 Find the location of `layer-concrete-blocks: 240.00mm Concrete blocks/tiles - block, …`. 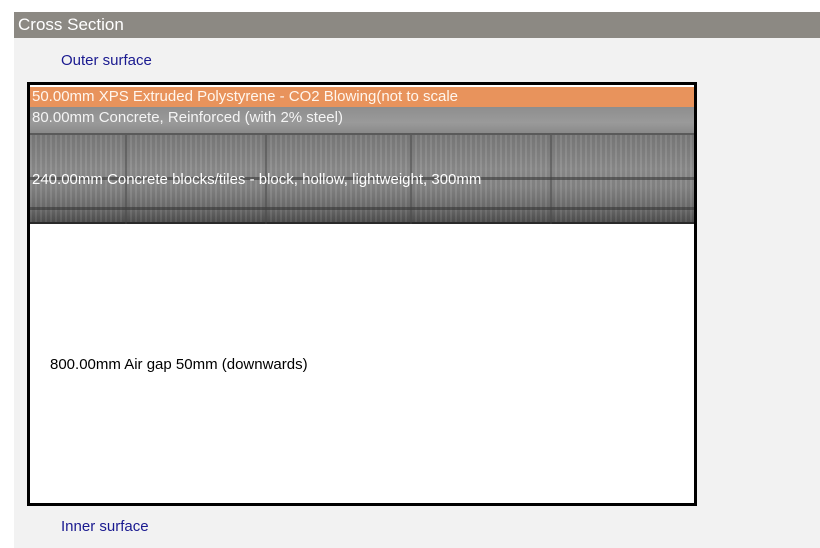

layer-concrete-blocks: 240.00mm Concrete blocks/tiles - block, … is located at coordinates (362, 179).